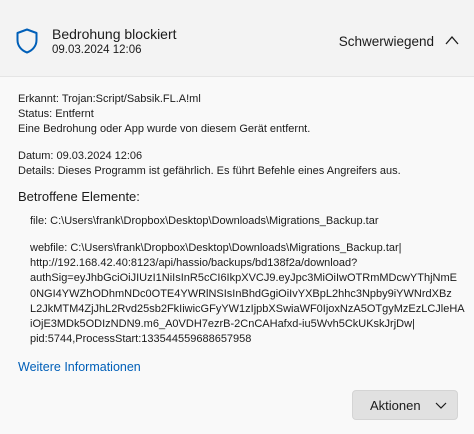 This screenshot has height=434, width=474. What do you see at coordinates (79, 367) in the screenshot?
I see `more-info-link: Weitere Informationen` at bounding box center [79, 367].